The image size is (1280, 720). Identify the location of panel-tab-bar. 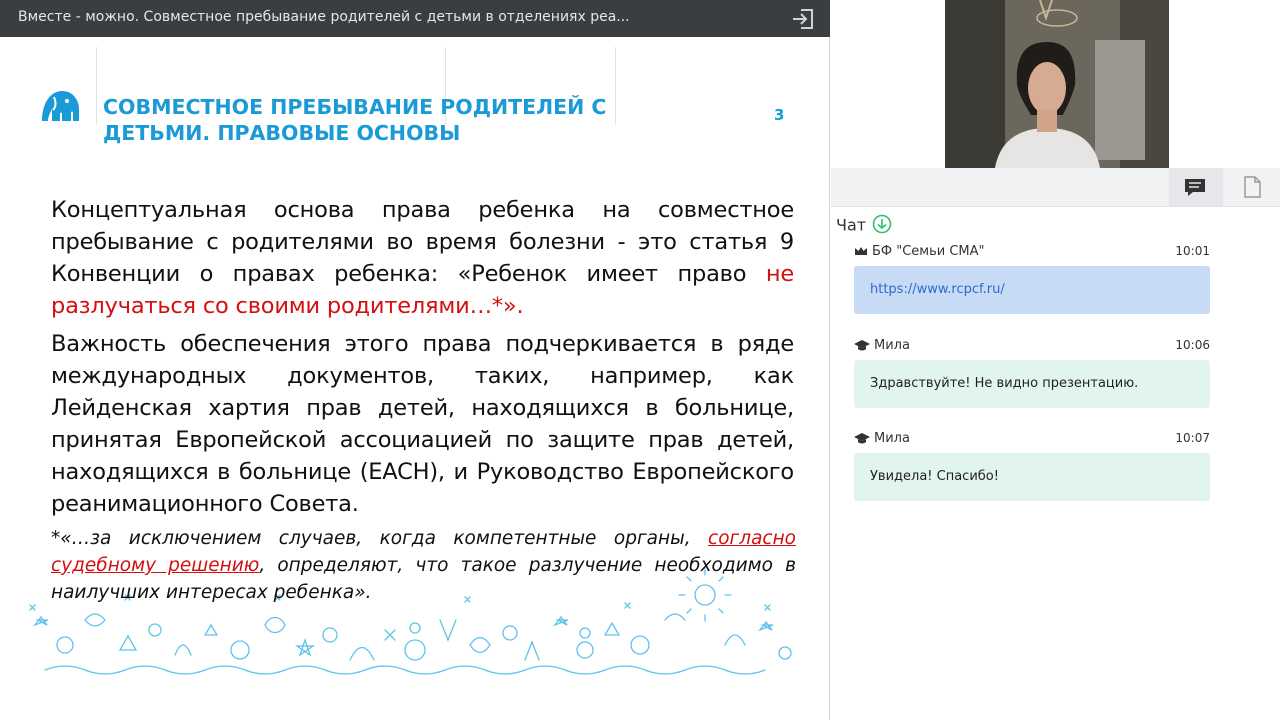
(1055, 187).